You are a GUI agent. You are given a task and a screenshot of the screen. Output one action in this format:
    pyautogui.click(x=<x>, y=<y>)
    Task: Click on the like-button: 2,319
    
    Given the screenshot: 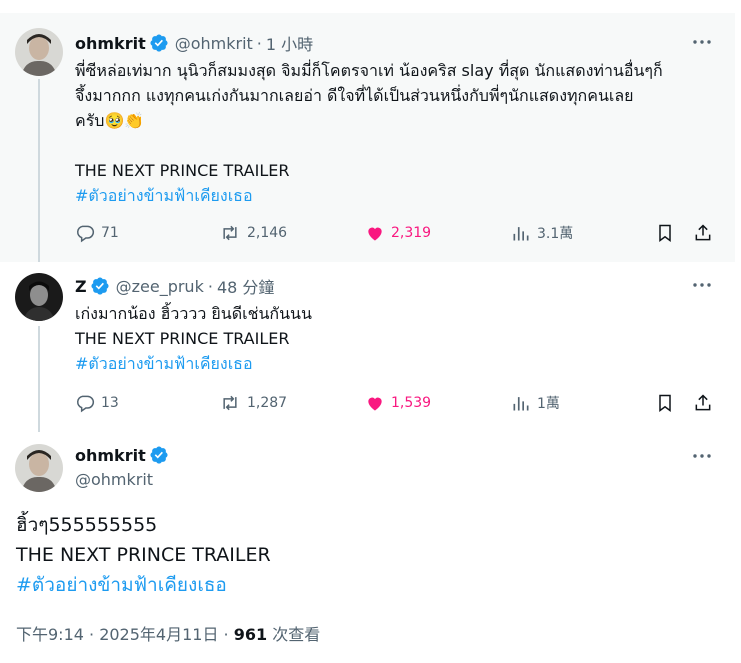 What is the action you would take?
    pyautogui.click(x=398, y=233)
    